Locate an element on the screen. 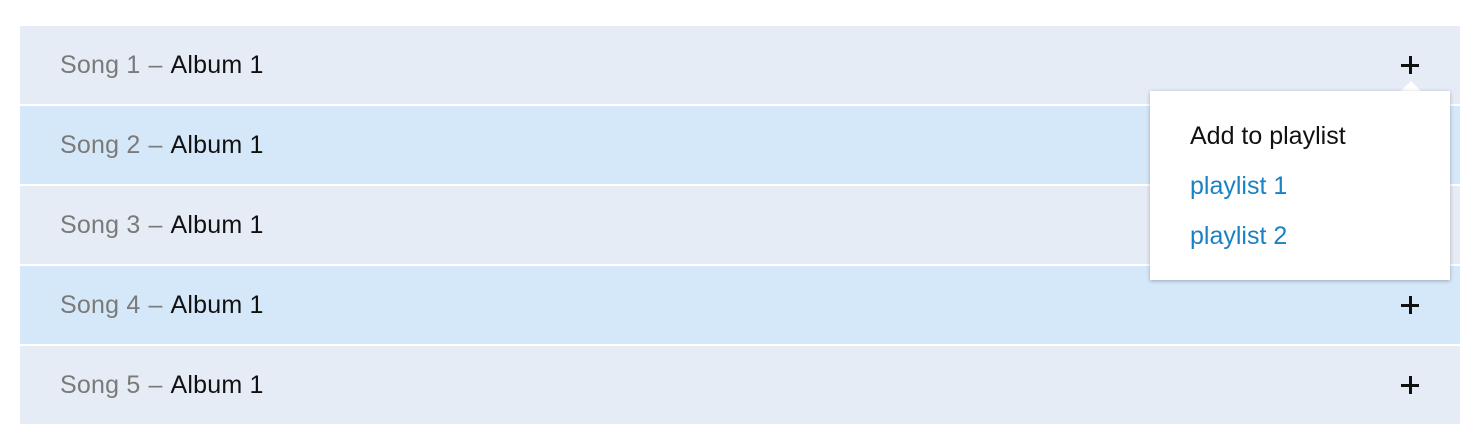 The height and width of the screenshot is (448, 1474). popover-arrow is located at coordinates (1411, 86).